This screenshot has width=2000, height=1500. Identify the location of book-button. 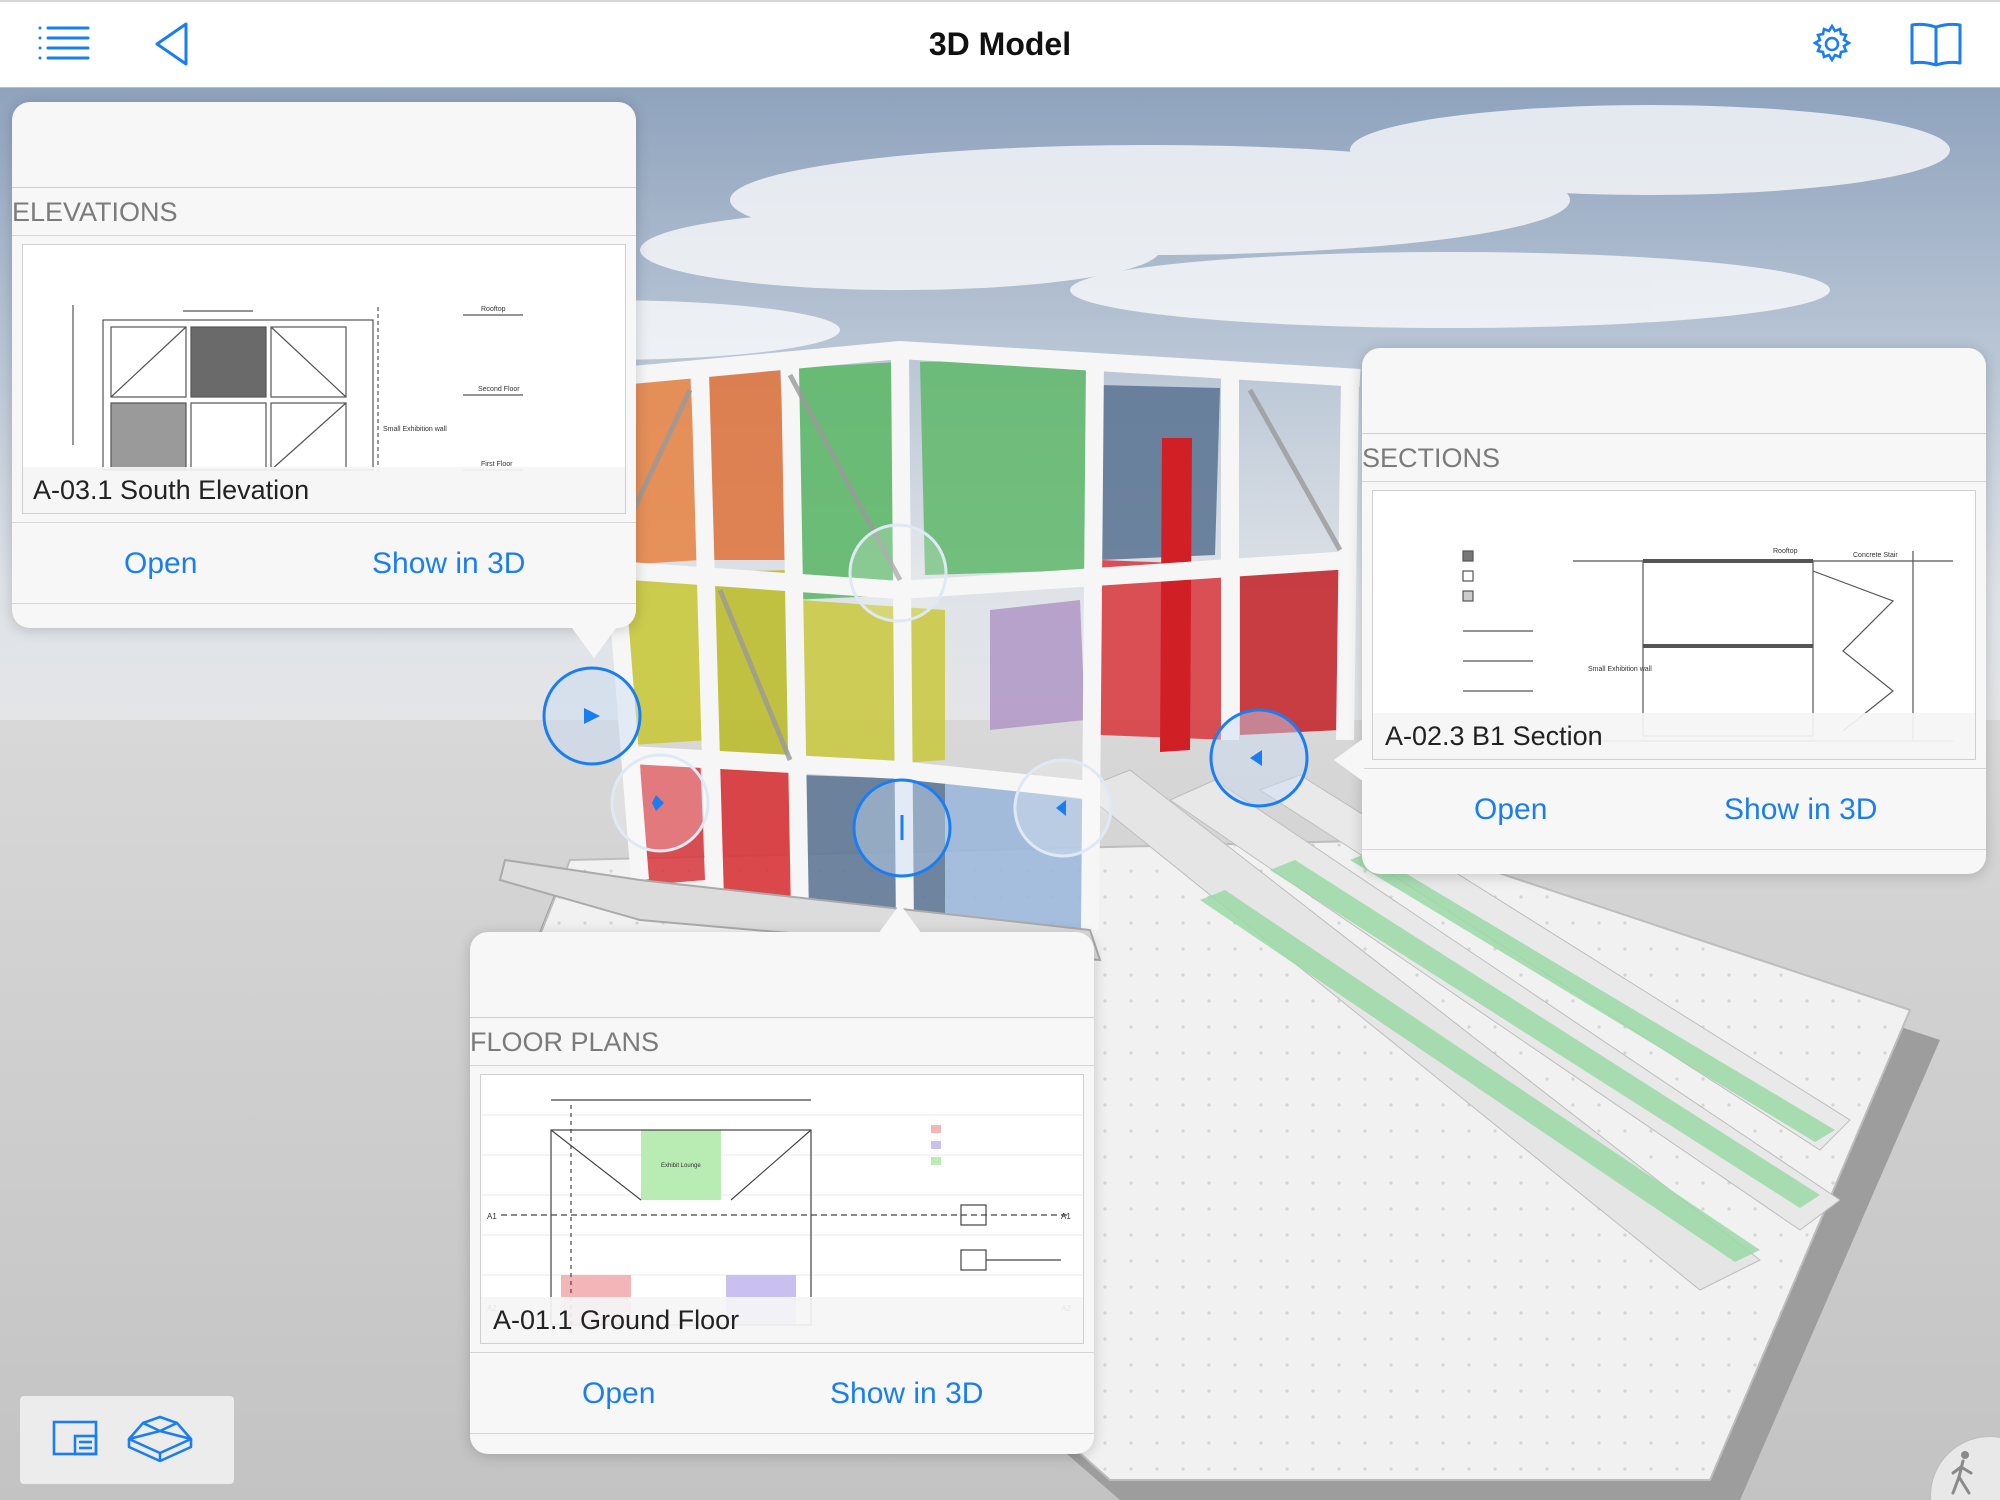
(1936, 46).